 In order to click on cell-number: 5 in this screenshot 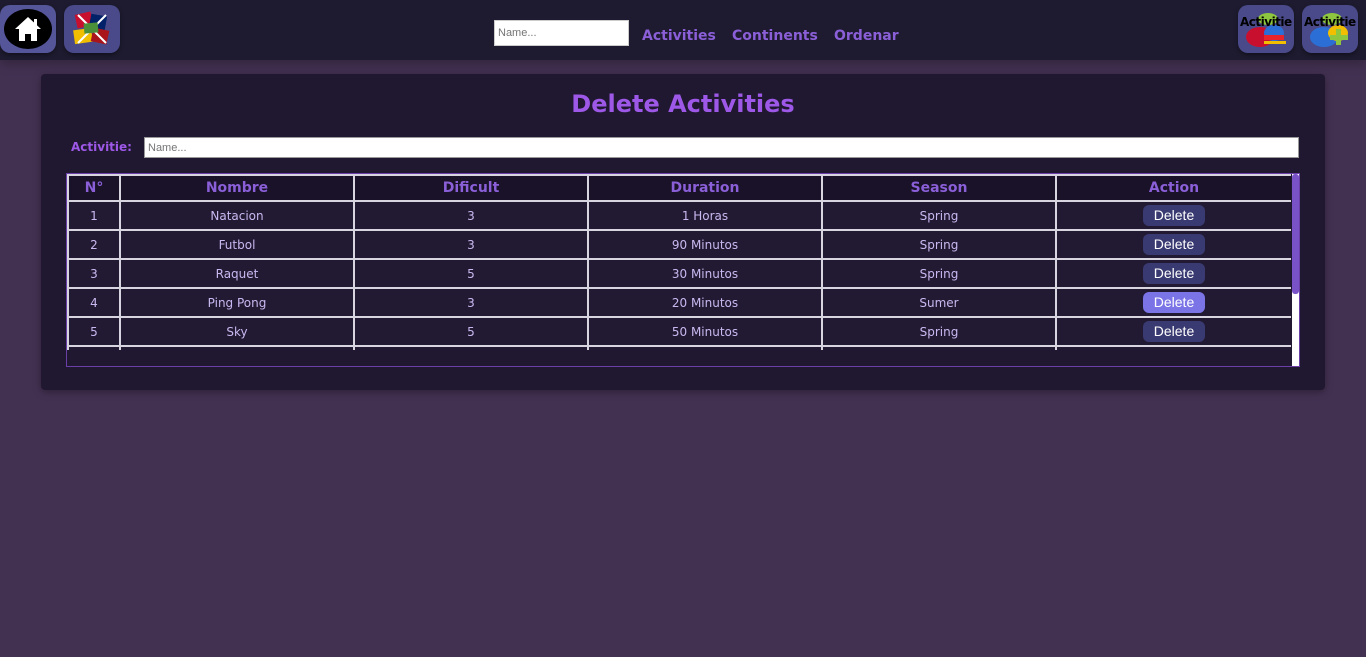, I will do `click(94, 331)`.